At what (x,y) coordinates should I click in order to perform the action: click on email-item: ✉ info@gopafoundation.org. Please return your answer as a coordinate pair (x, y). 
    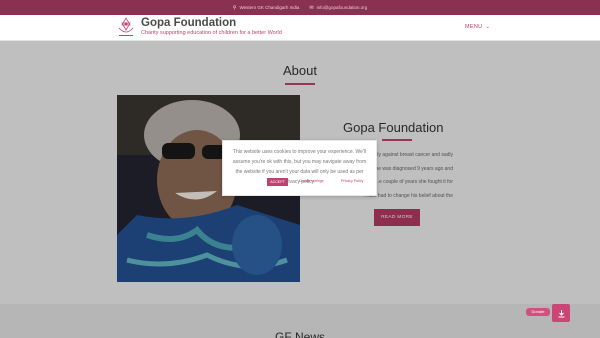
    Looking at the image, I should click on (338, 8).